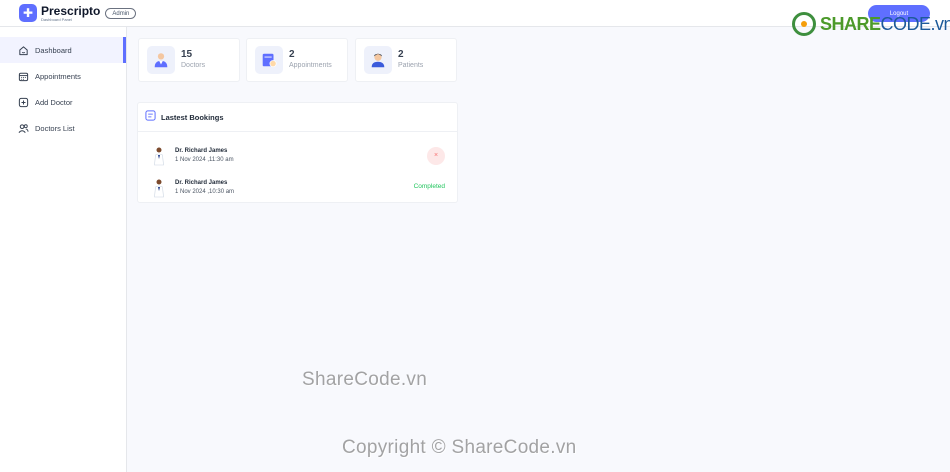  I want to click on patient-icon, so click(378, 60).